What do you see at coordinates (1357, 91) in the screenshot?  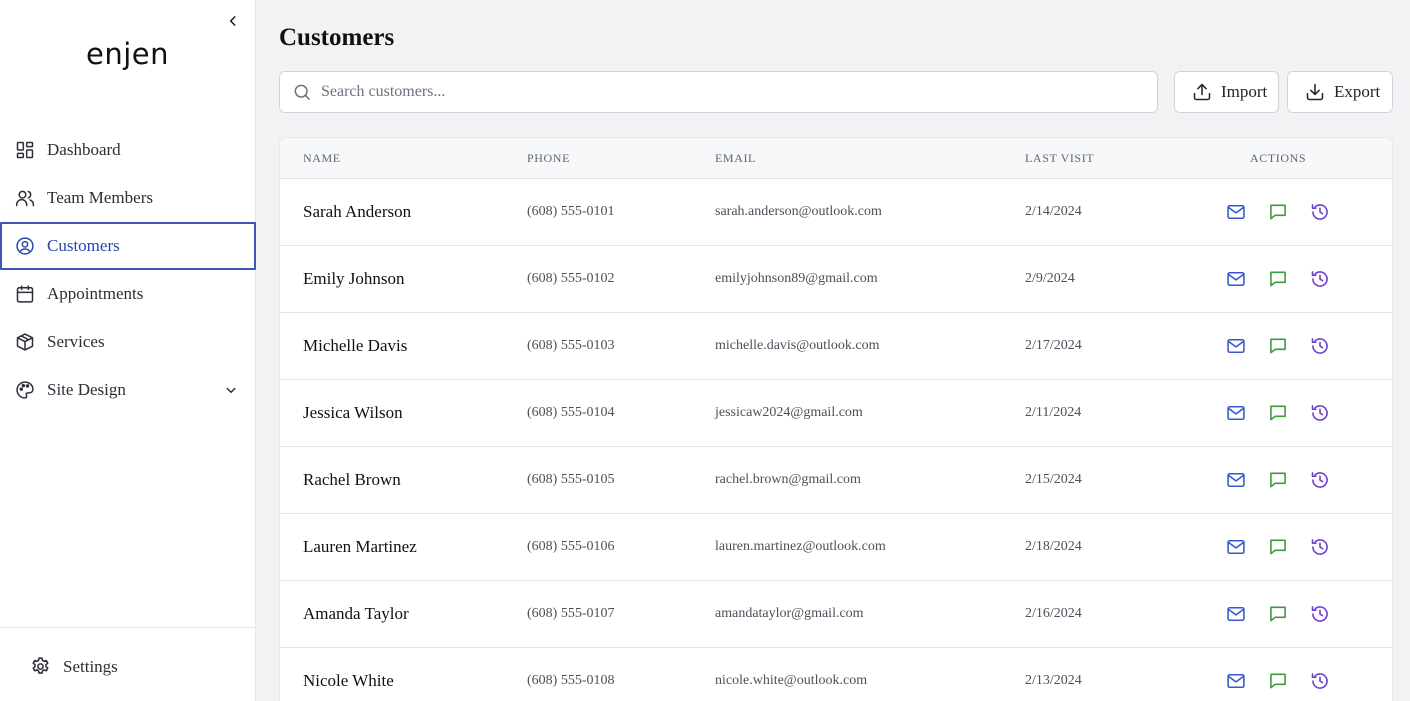 I see `export-label: Export` at bounding box center [1357, 91].